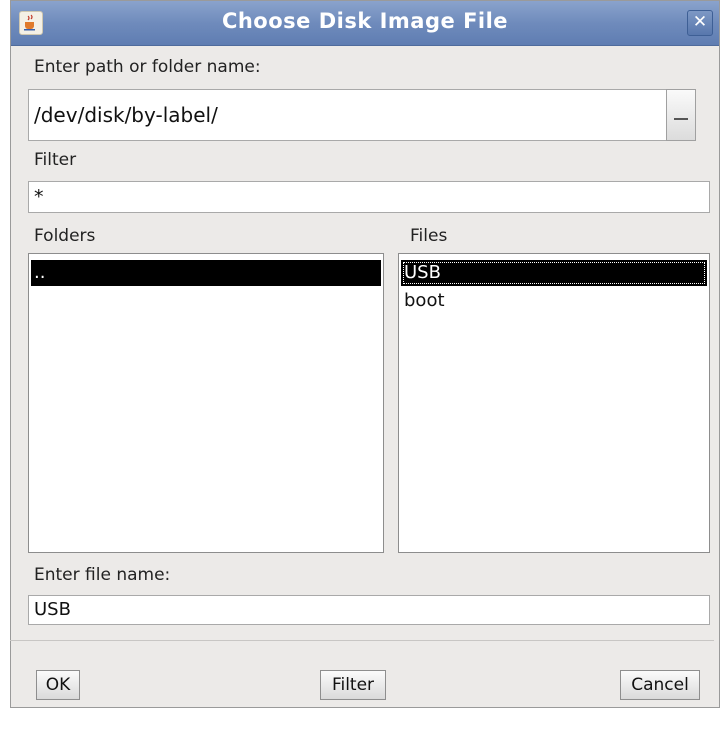 Image resolution: width=724 pixels, height=730 pixels. Describe the element at coordinates (681, 115) in the screenshot. I see `browse-icon` at that location.